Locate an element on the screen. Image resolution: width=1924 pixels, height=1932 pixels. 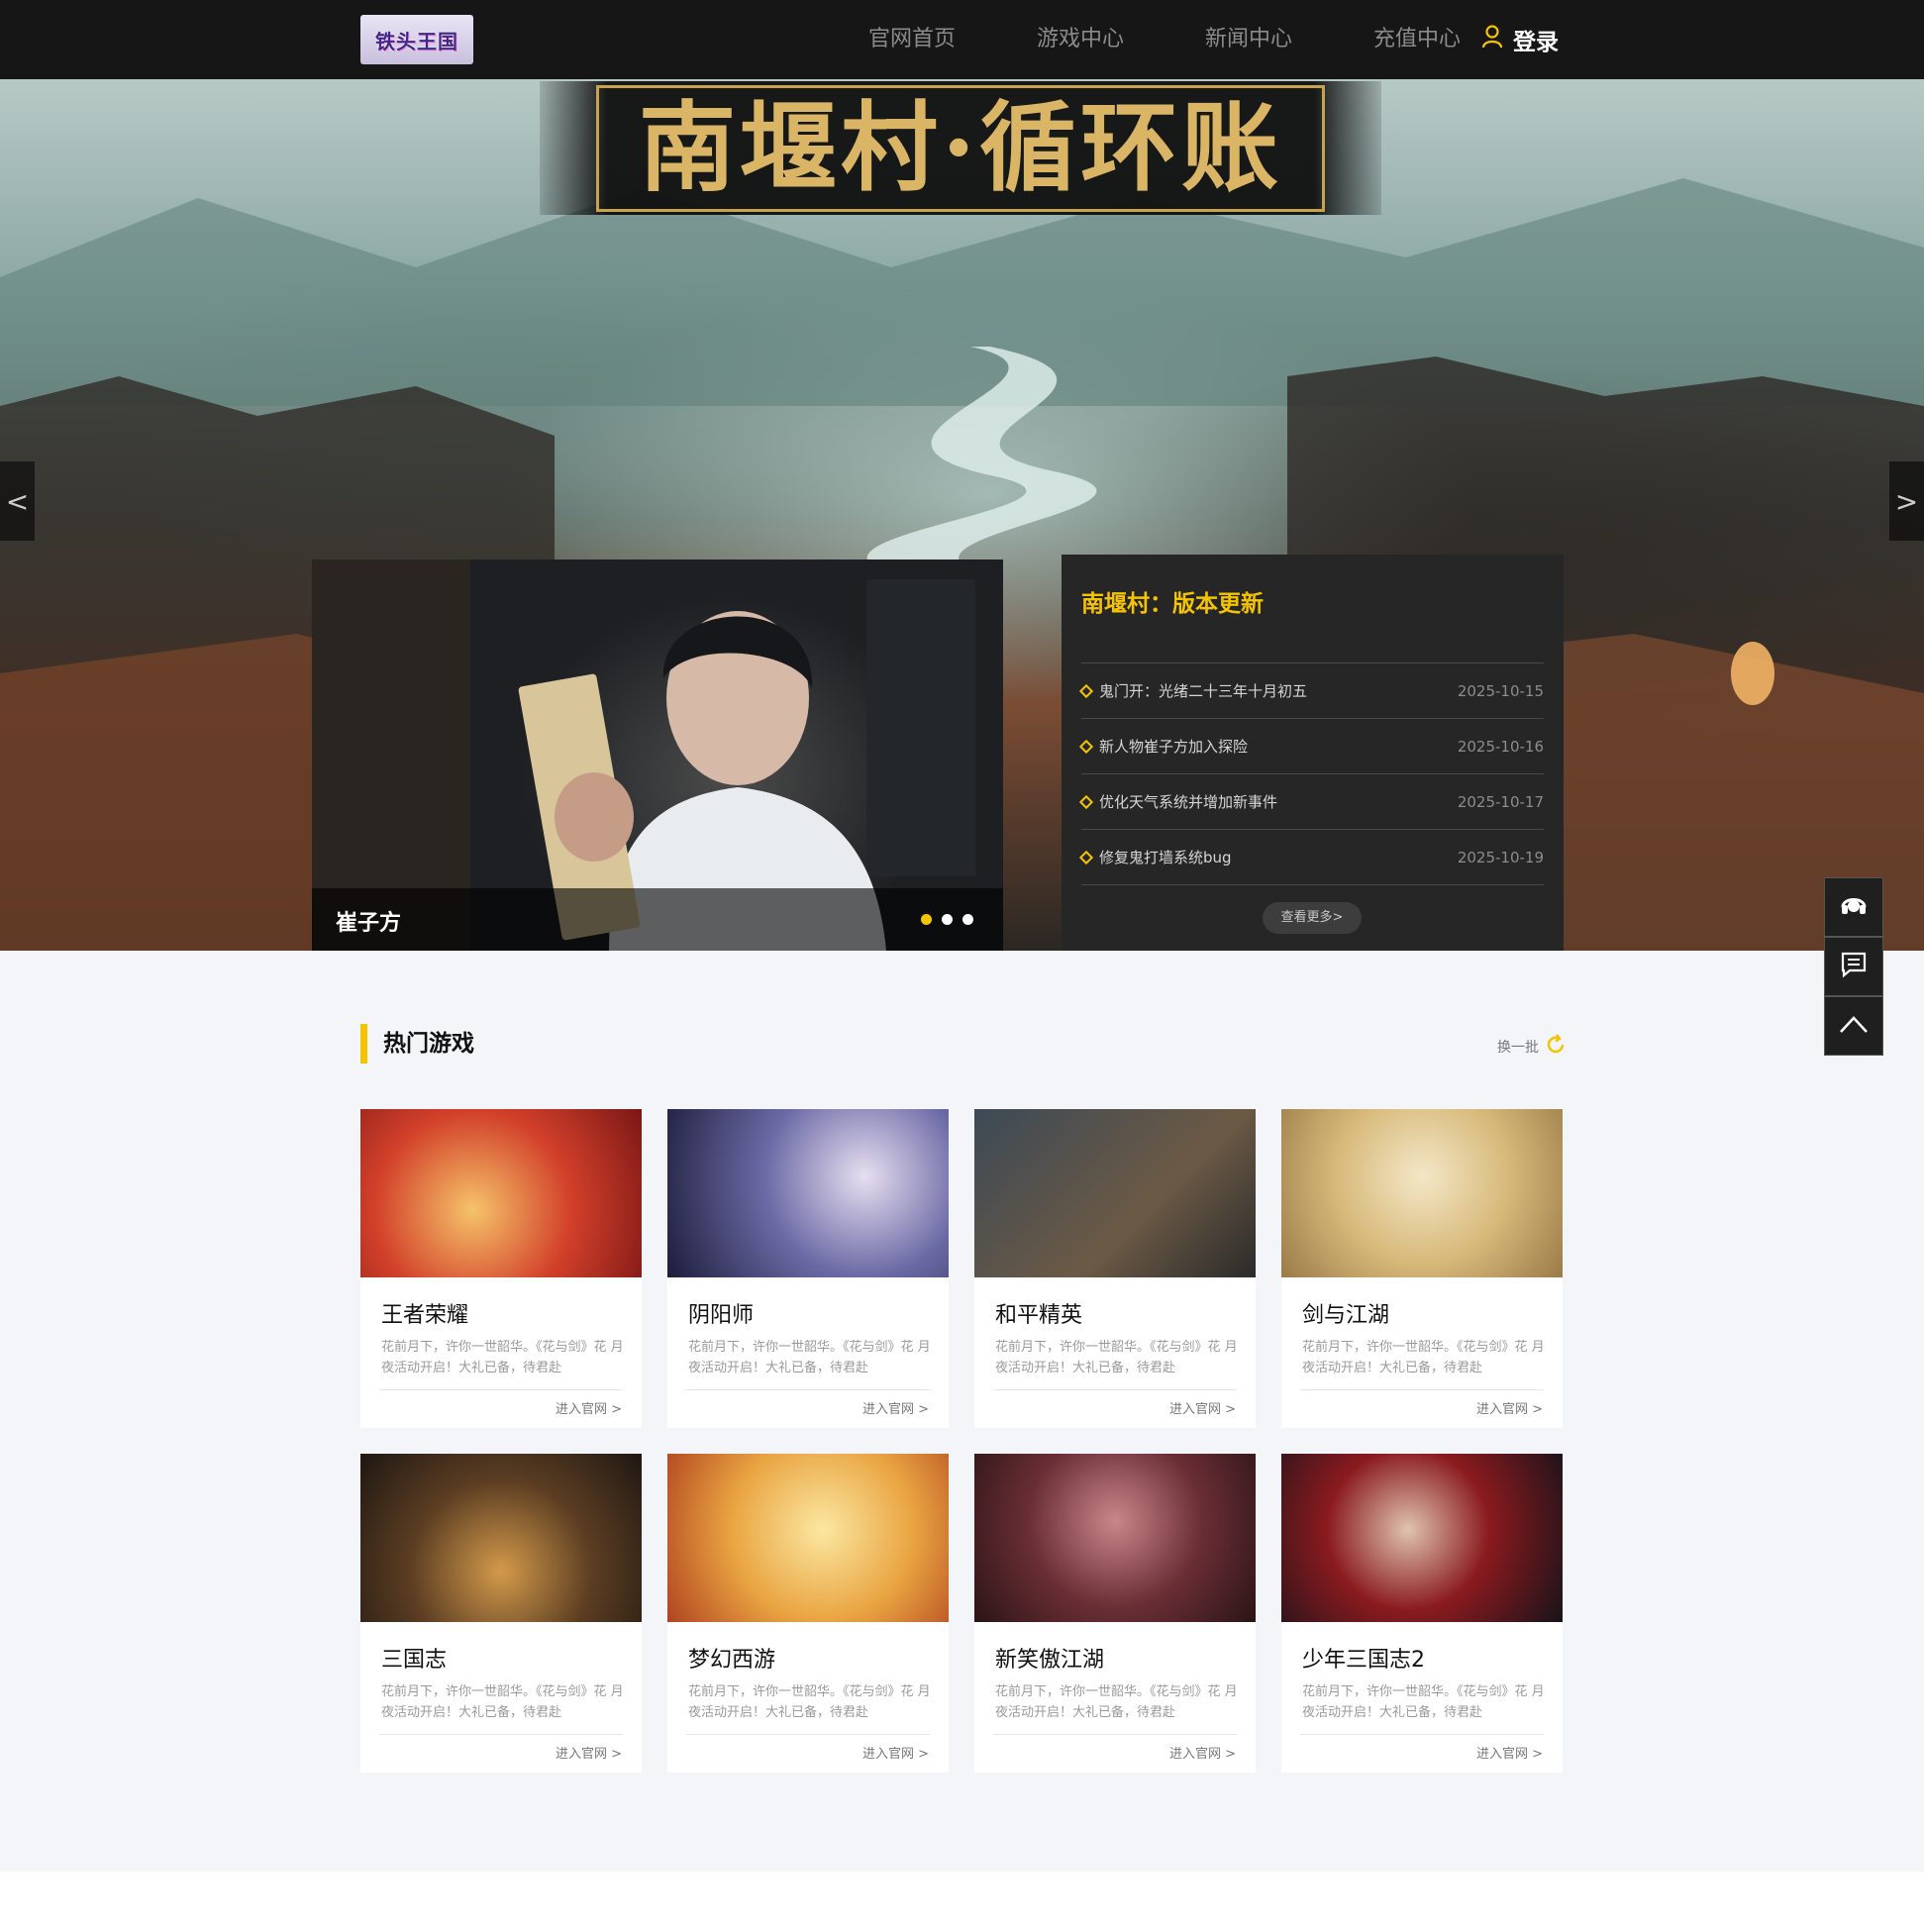
customer-service-button is located at coordinates (1853, 907).